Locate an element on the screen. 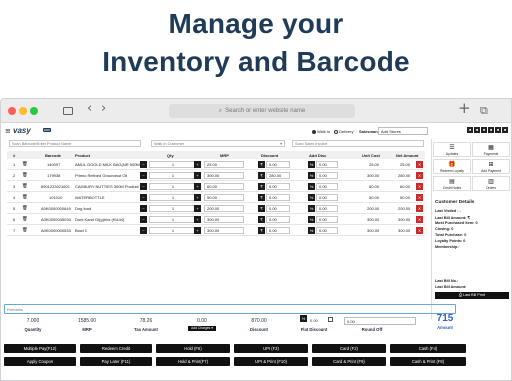 This screenshot has width=512, height=381. amount-tendered-input: 0.00 is located at coordinates (380, 321).